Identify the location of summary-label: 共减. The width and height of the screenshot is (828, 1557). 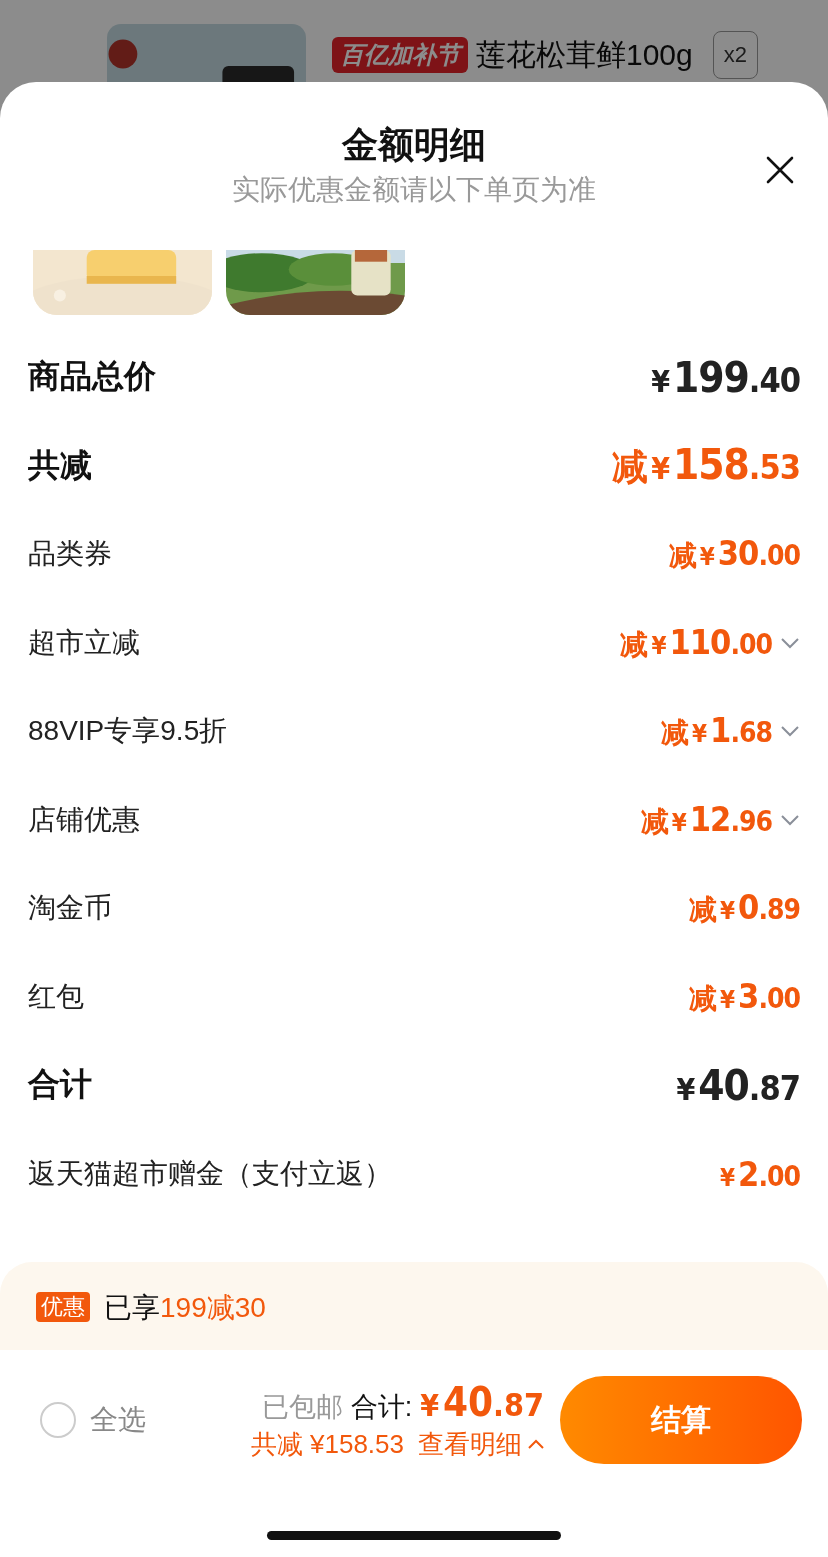
(60, 465).